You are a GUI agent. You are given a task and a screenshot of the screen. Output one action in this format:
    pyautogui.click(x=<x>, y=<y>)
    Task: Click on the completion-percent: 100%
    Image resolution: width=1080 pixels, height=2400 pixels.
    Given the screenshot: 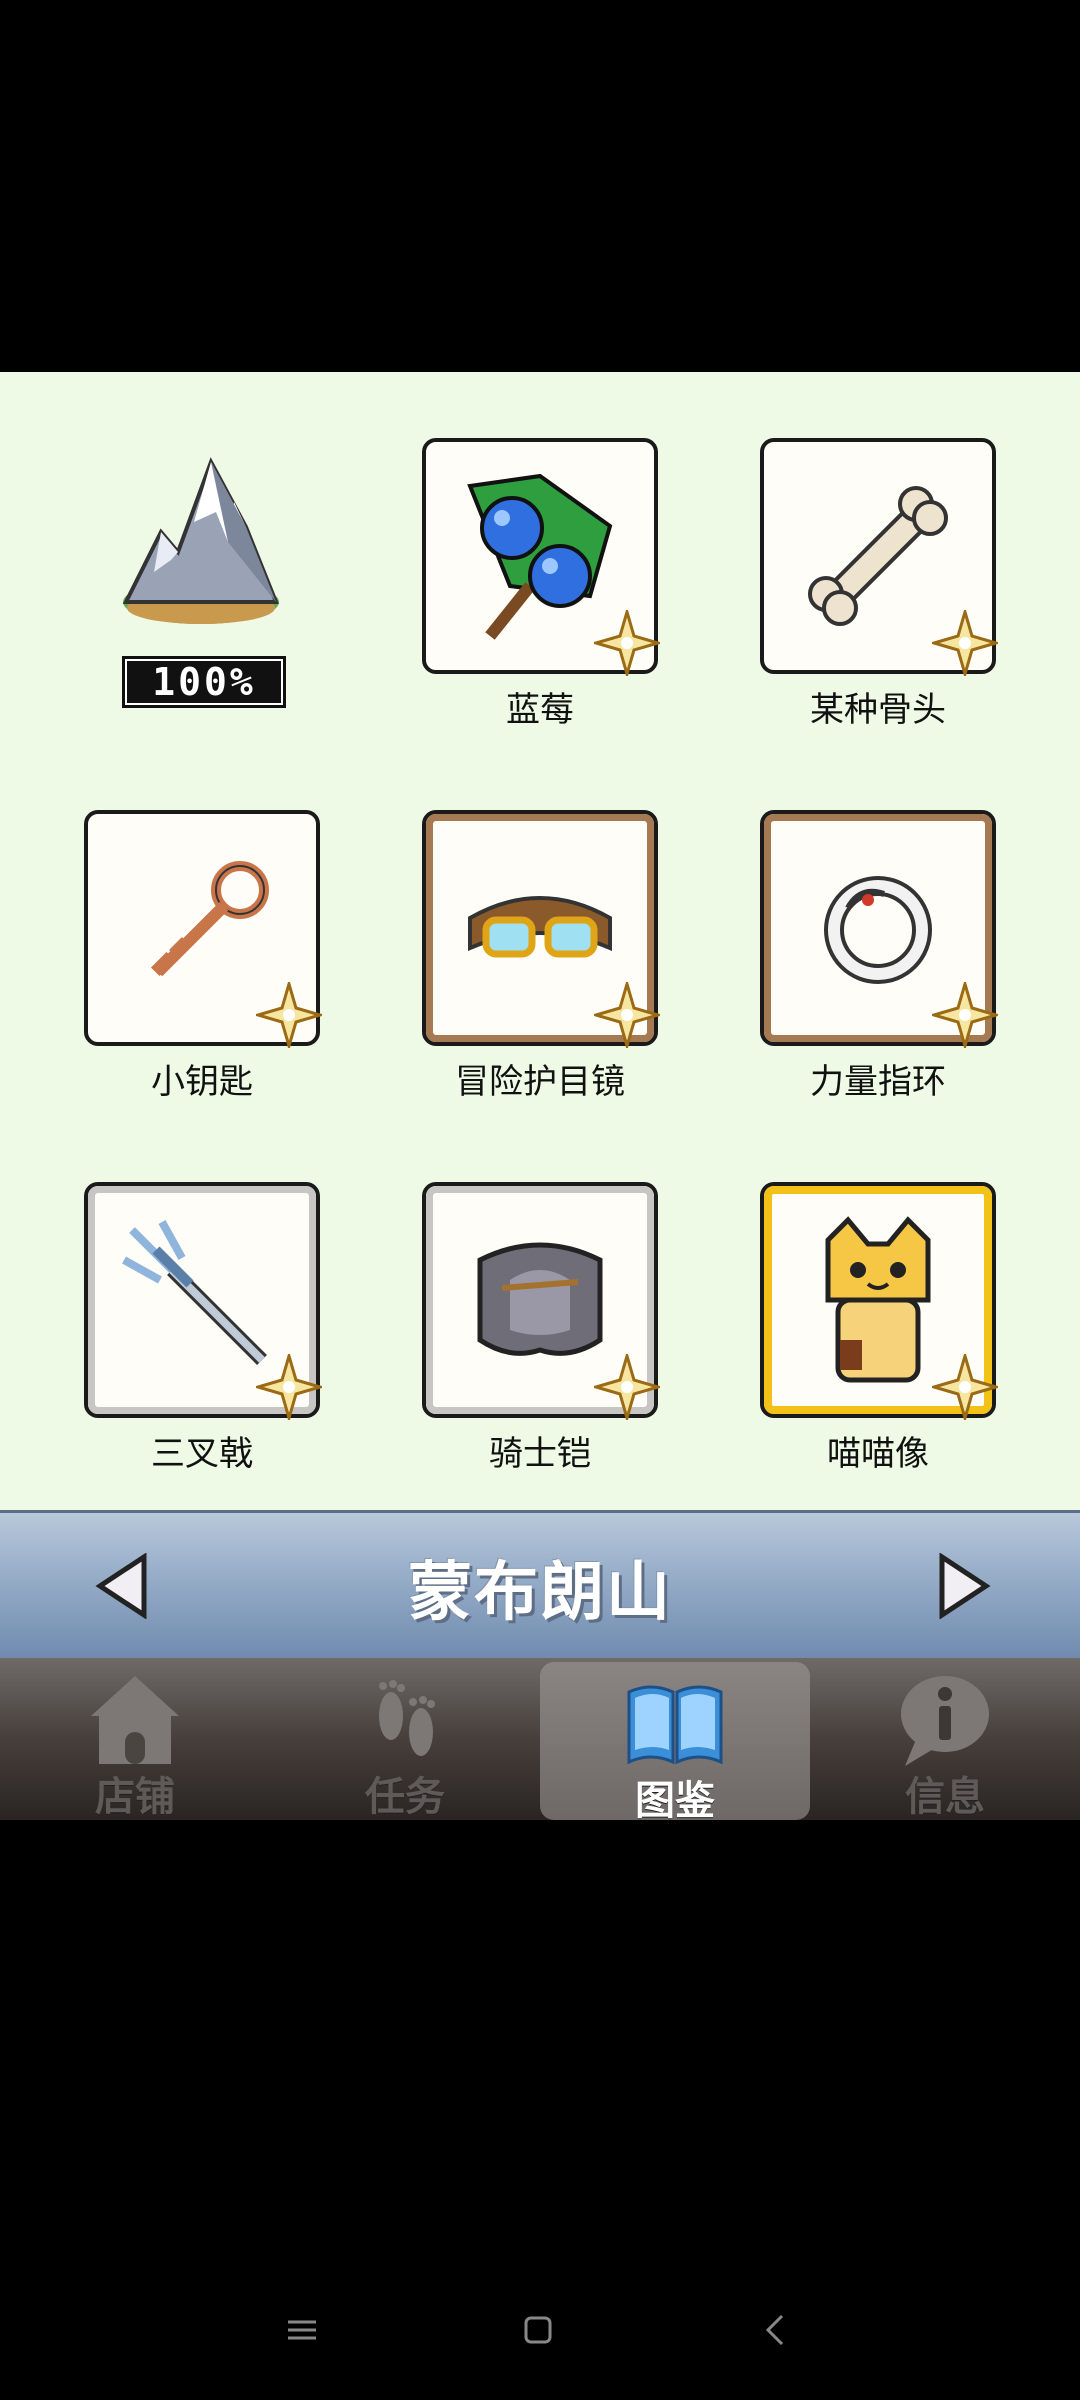 What is the action you would take?
    pyautogui.click(x=204, y=682)
    